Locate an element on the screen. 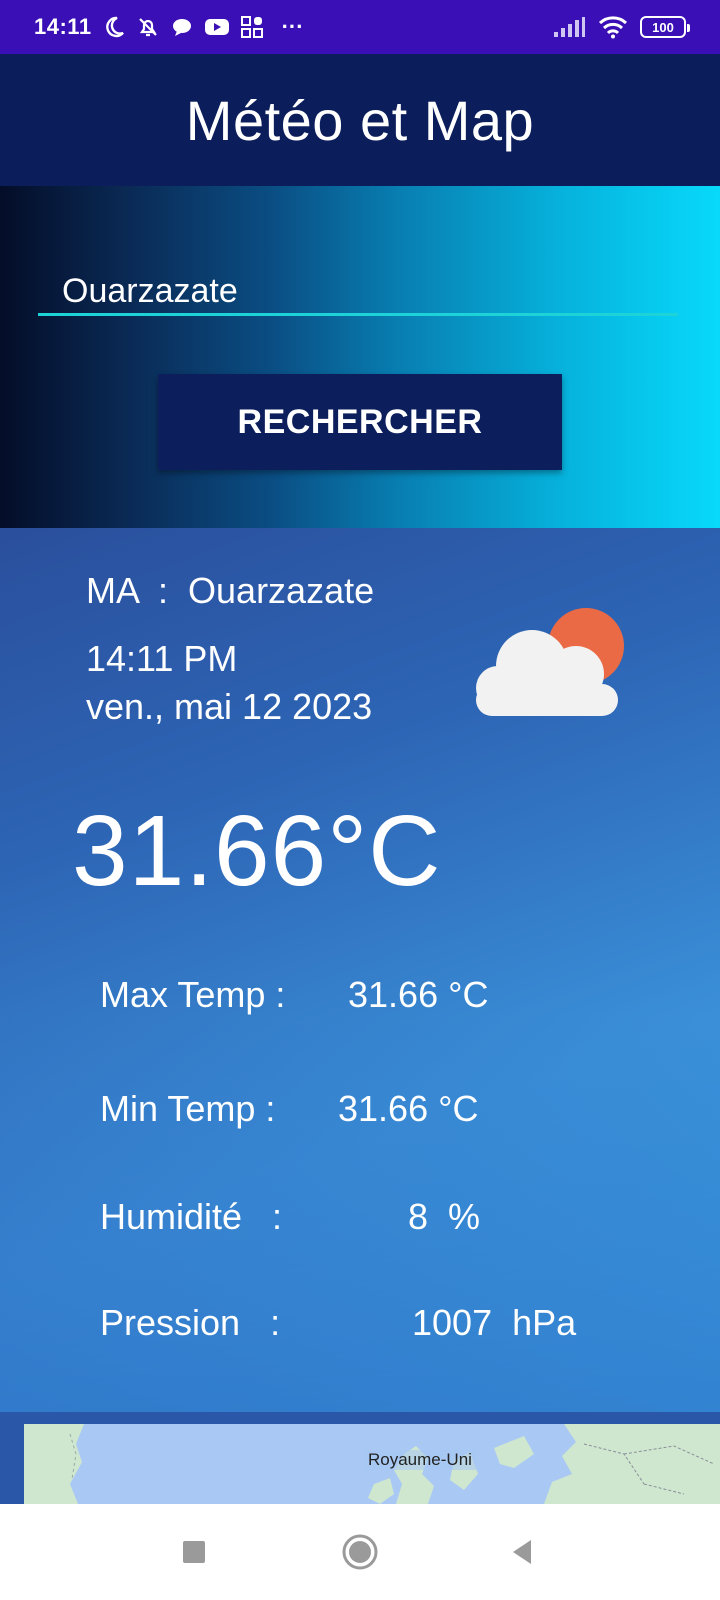 This screenshot has height=1600, width=720. map-view: Royaume-Uni is located at coordinates (372, 1464).